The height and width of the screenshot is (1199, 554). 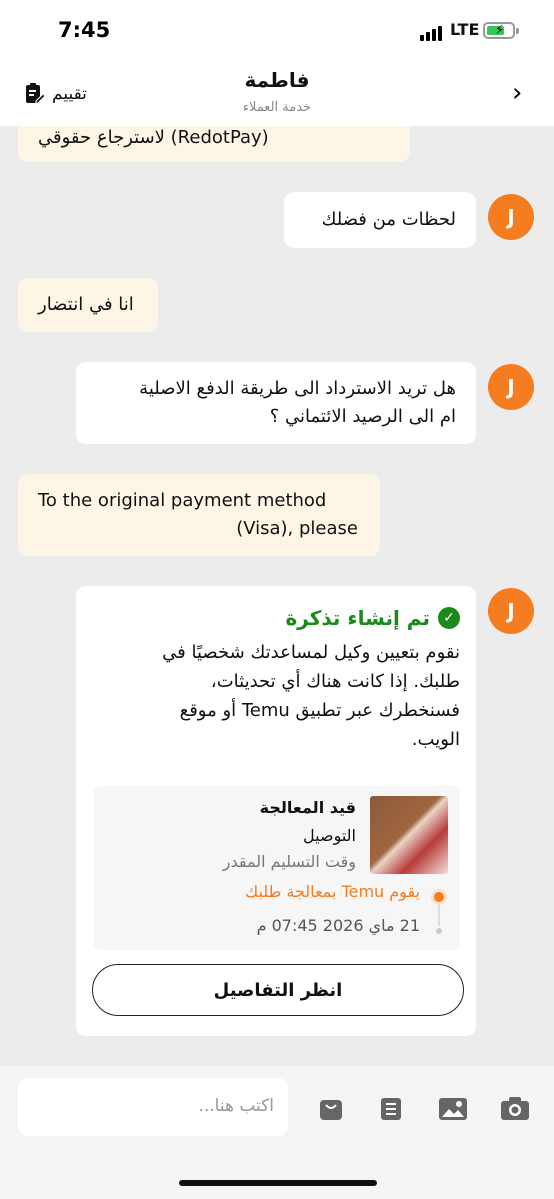 What do you see at coordinates (182, 500) in the screenshot?
I see `message-text: To the original payment method` at bounding box center [182, 500].